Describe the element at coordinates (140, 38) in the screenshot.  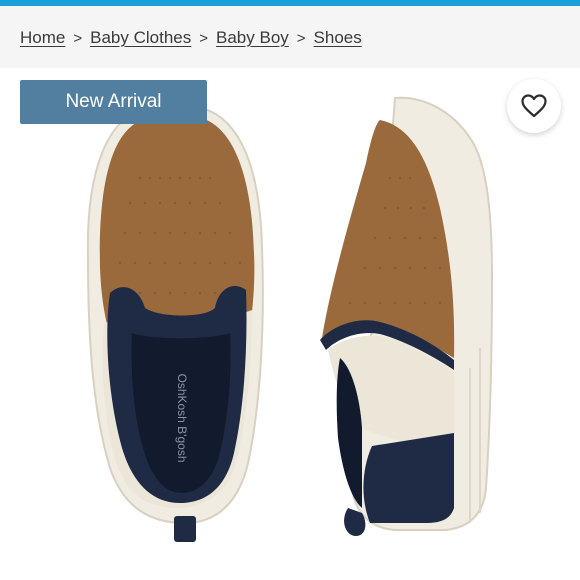
I see `breadcrumb-baby-clothes: Baby Clothes` at that location.